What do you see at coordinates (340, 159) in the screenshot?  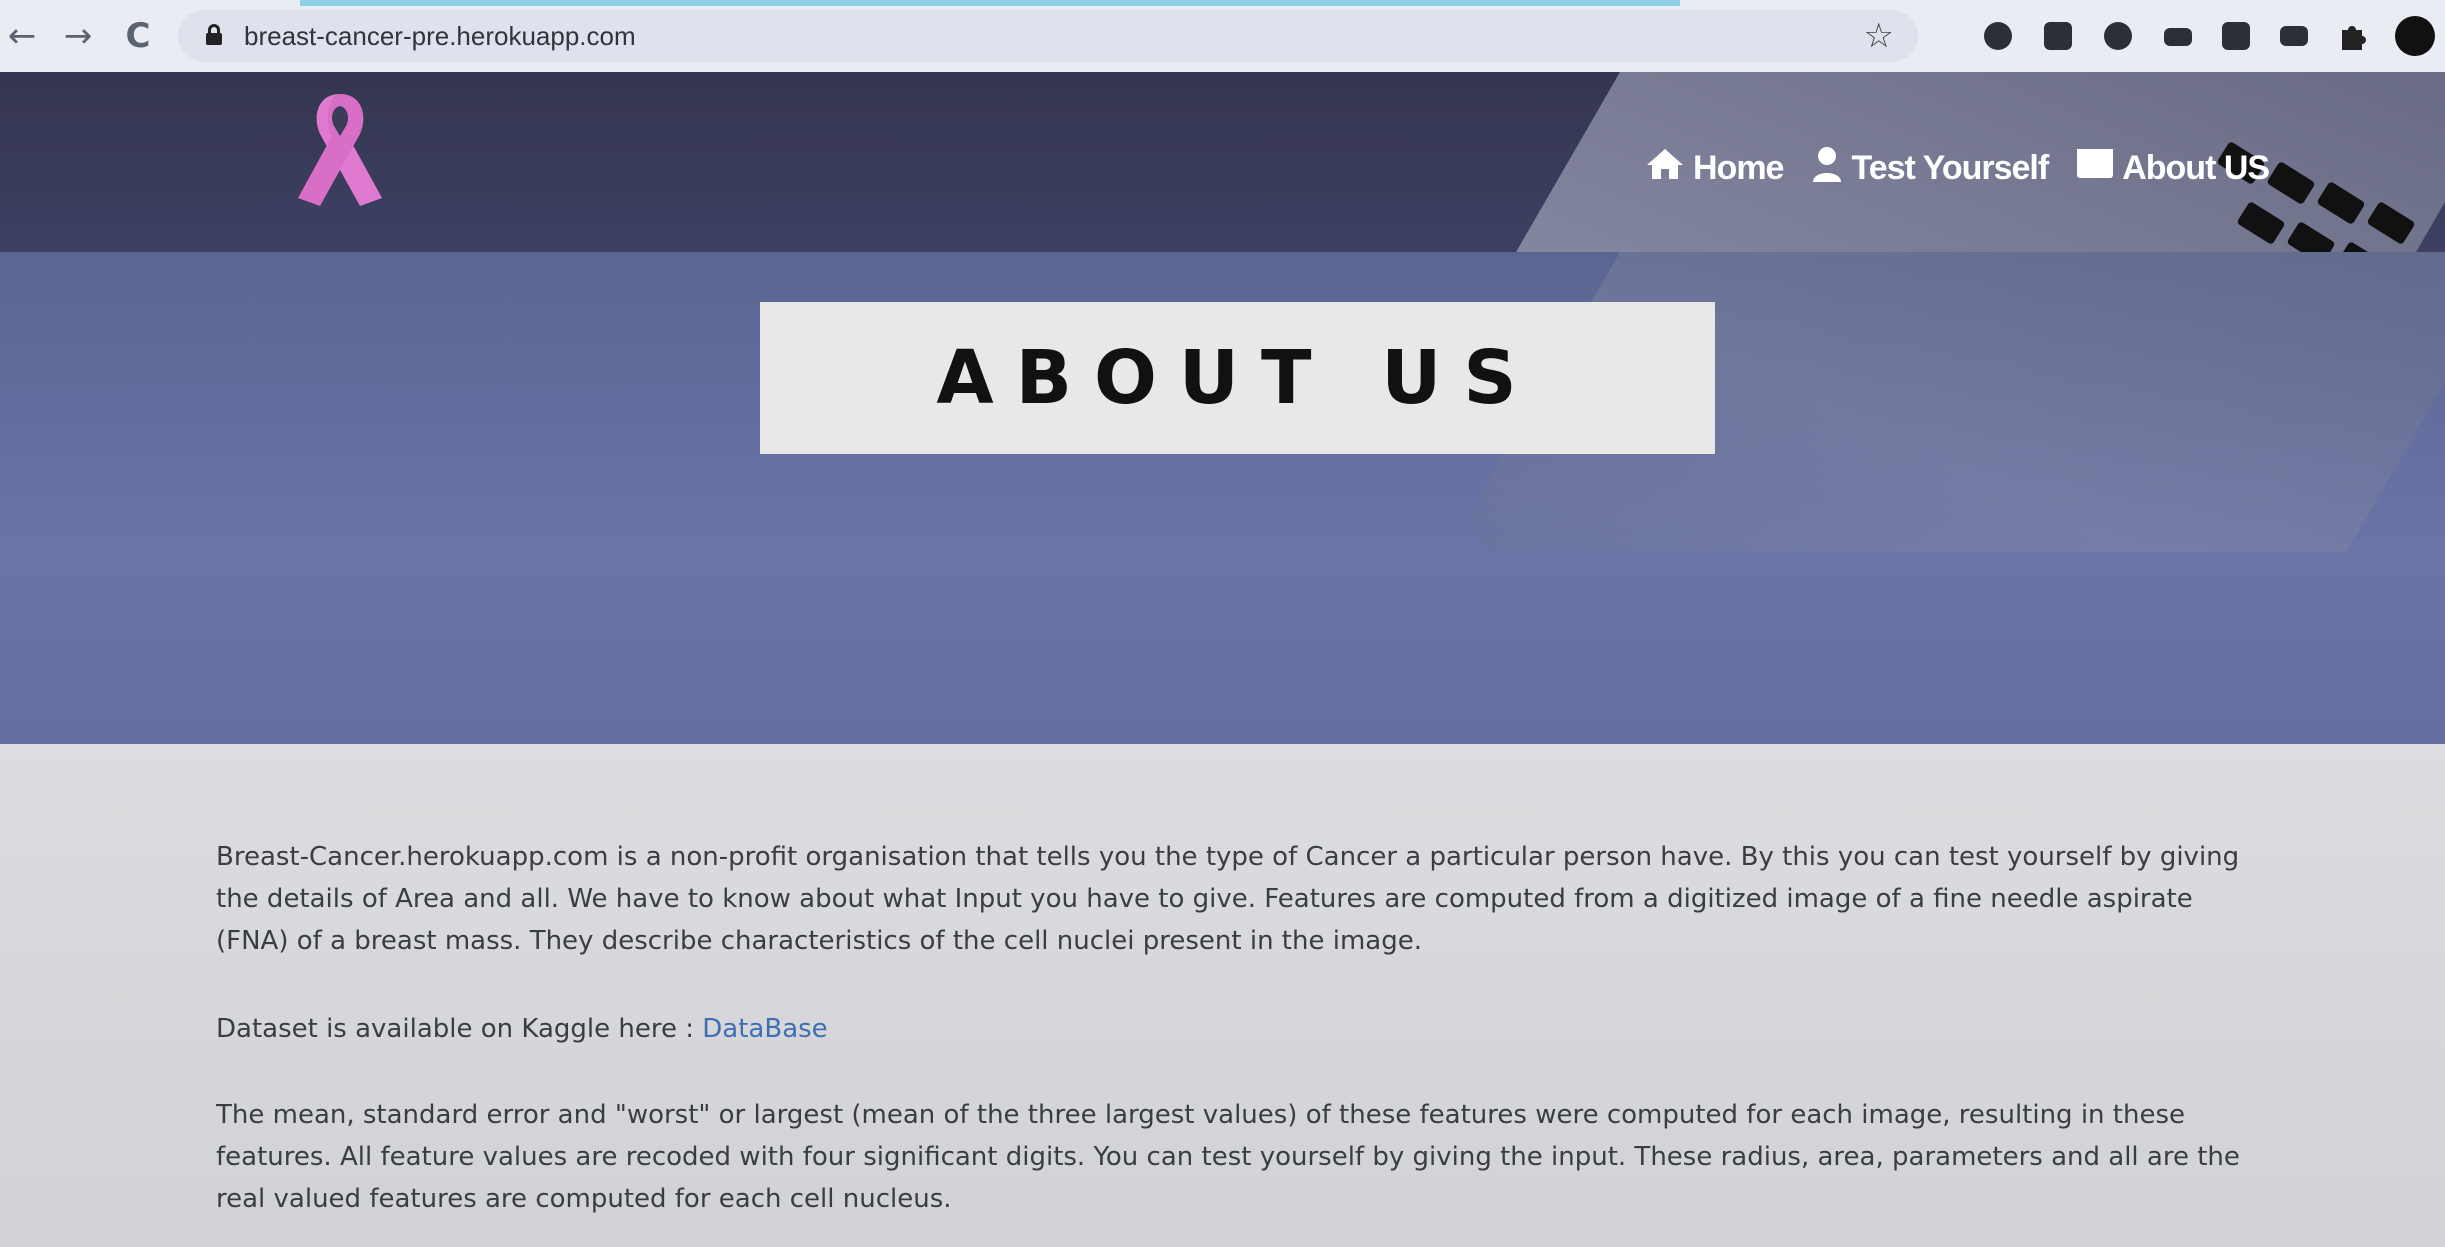 I see `pink-ribbon-logo` at bounding box center [340, 159].